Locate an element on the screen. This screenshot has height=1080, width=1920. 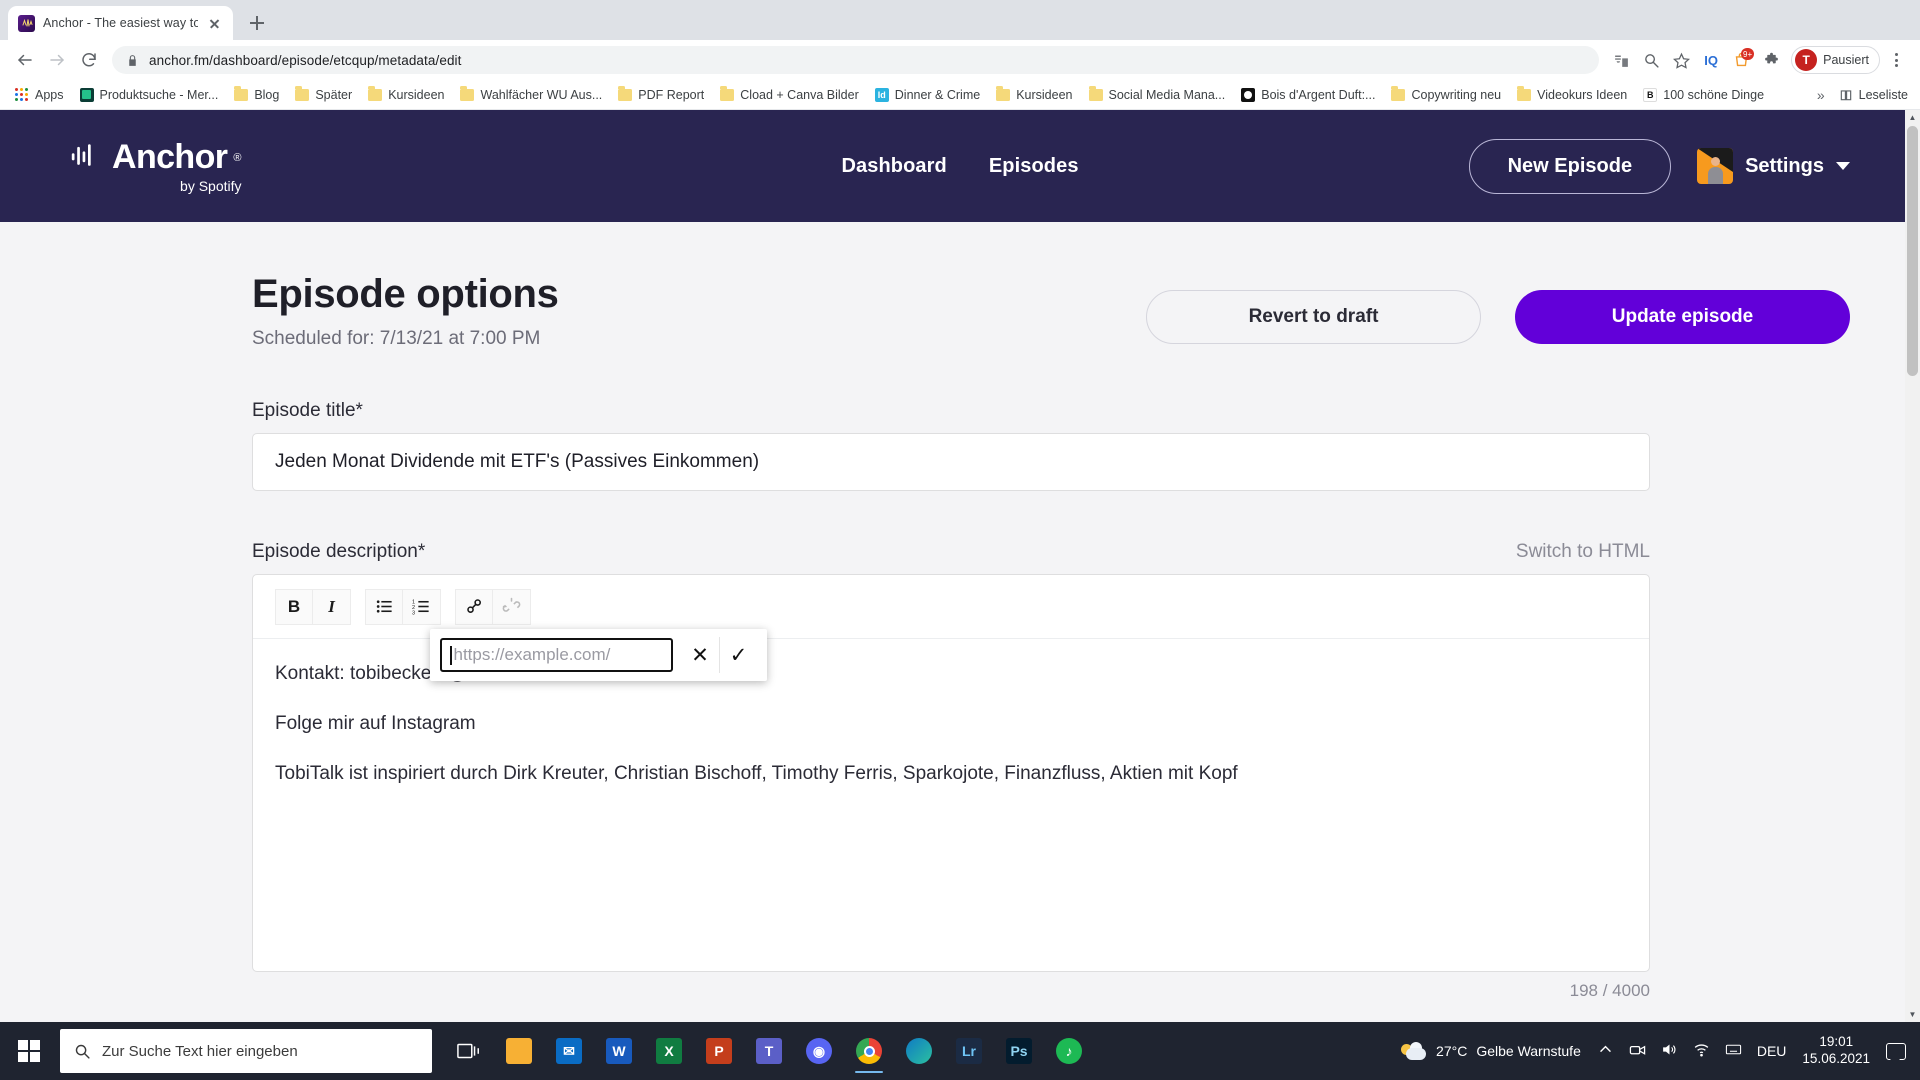
iq-extension-icon: IQ is located at coordinates (1711, 60).